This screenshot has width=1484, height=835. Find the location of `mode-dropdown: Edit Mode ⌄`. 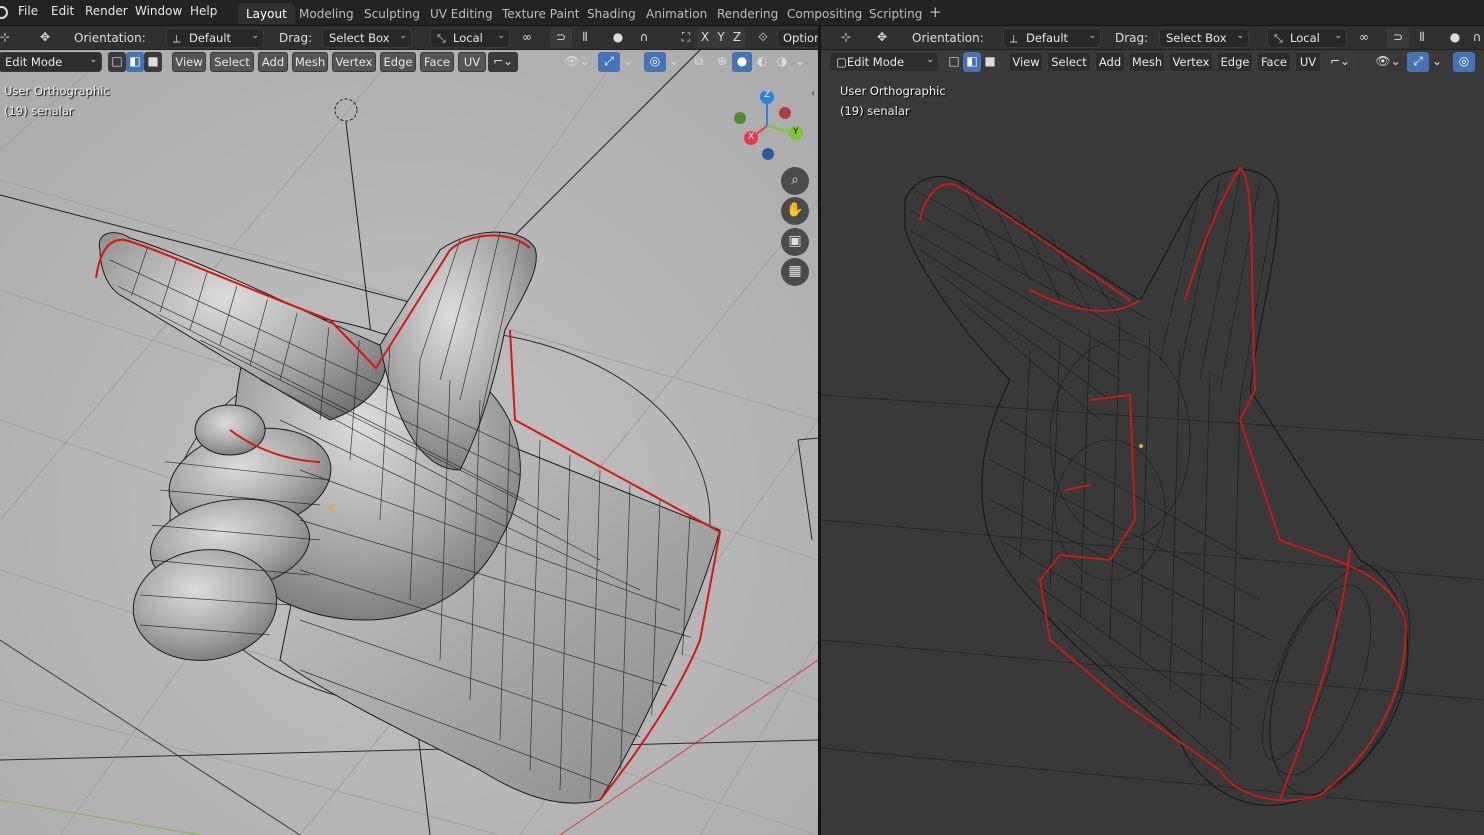

mode-dropdown: Edit Mode ⌄ is located at coordinates (51, 62).